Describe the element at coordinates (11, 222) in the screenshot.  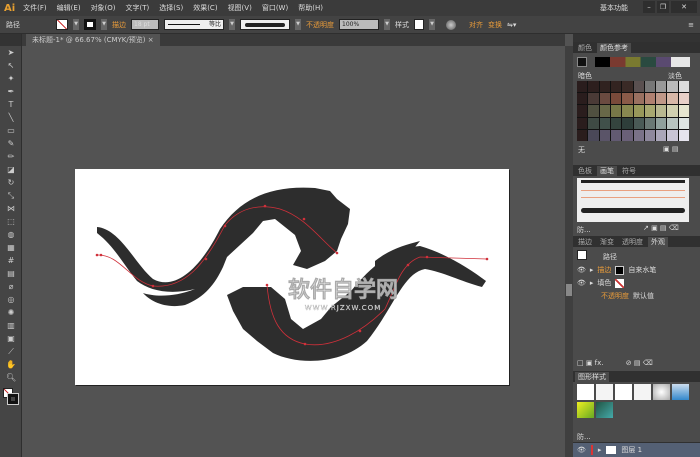
I see `free-transform-tool-icon: ⬚` at that location.